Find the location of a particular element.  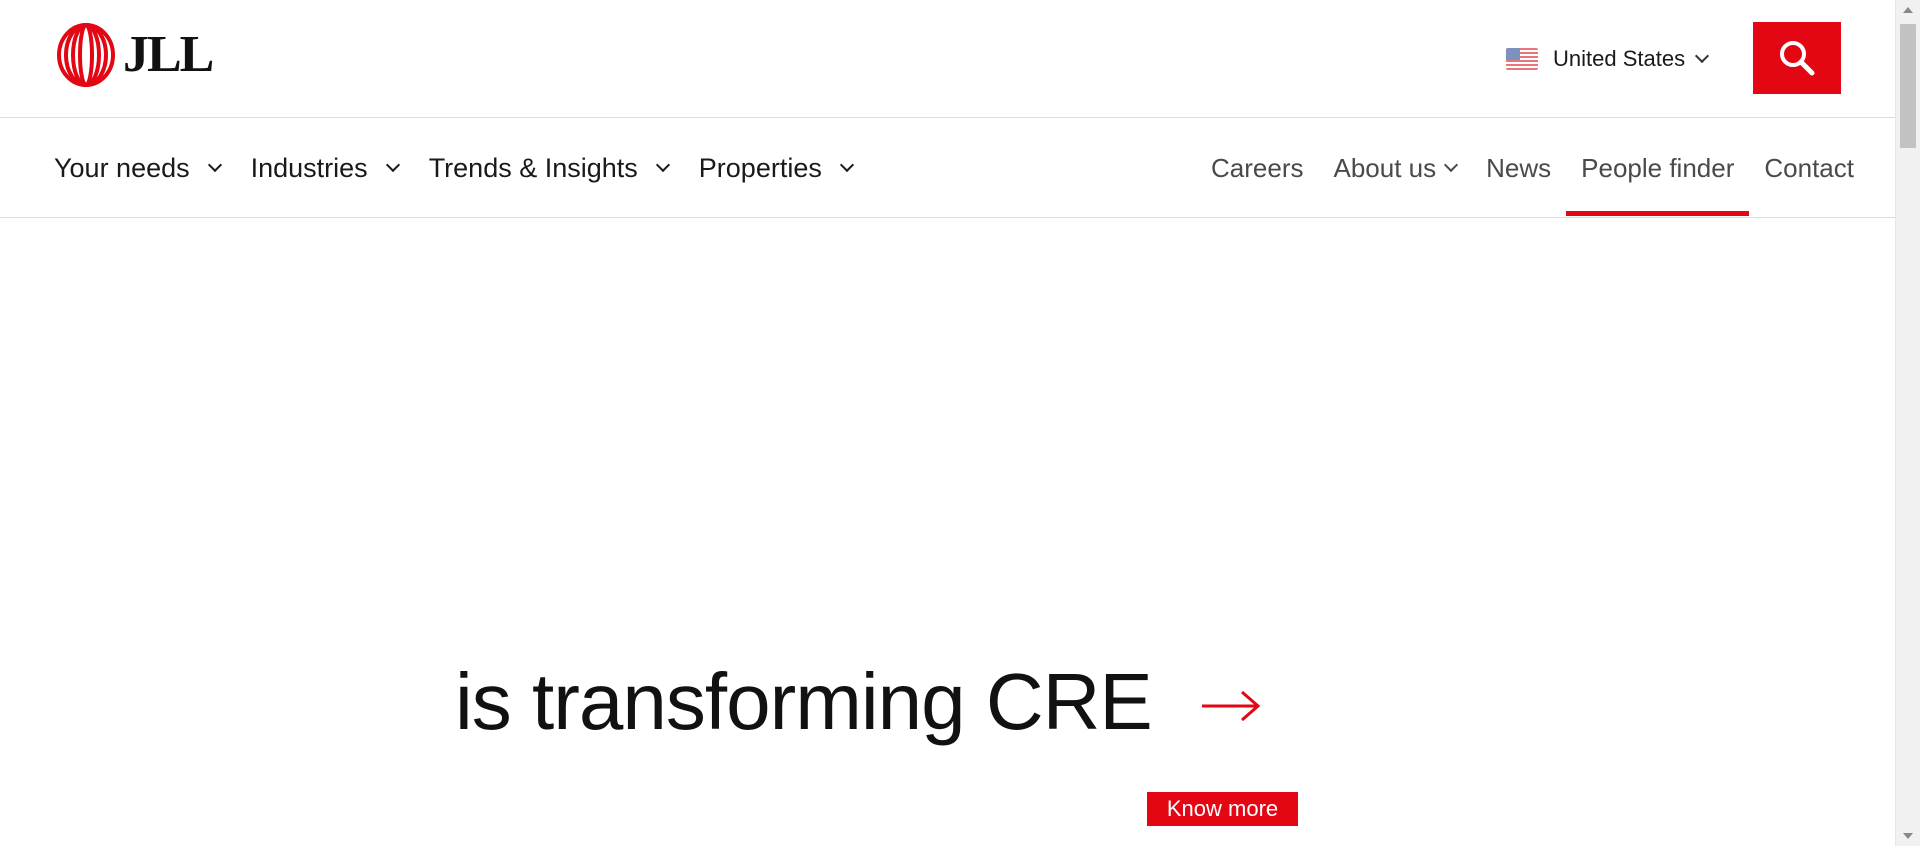

know-more-button: Know more is located at coordinates (1222, 809).